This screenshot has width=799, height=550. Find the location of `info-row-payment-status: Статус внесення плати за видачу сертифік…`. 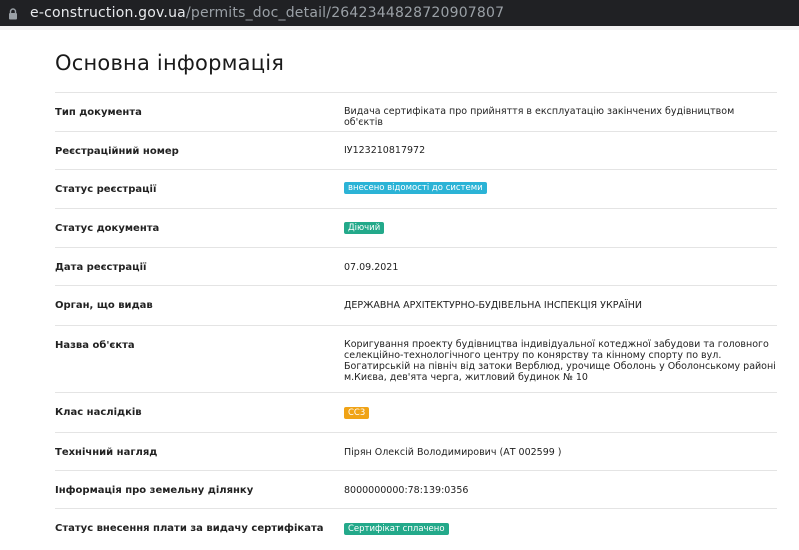

info-row-payment-status: Статус внесення плати за видачу сертифік… is located at coordinates (416, 527).